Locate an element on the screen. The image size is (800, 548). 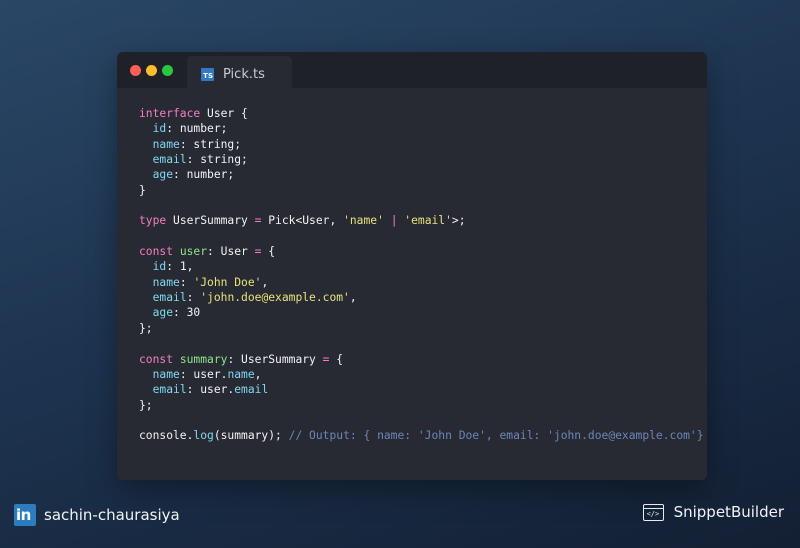
typescript-icon: TS is located at coordinates (207, 74).